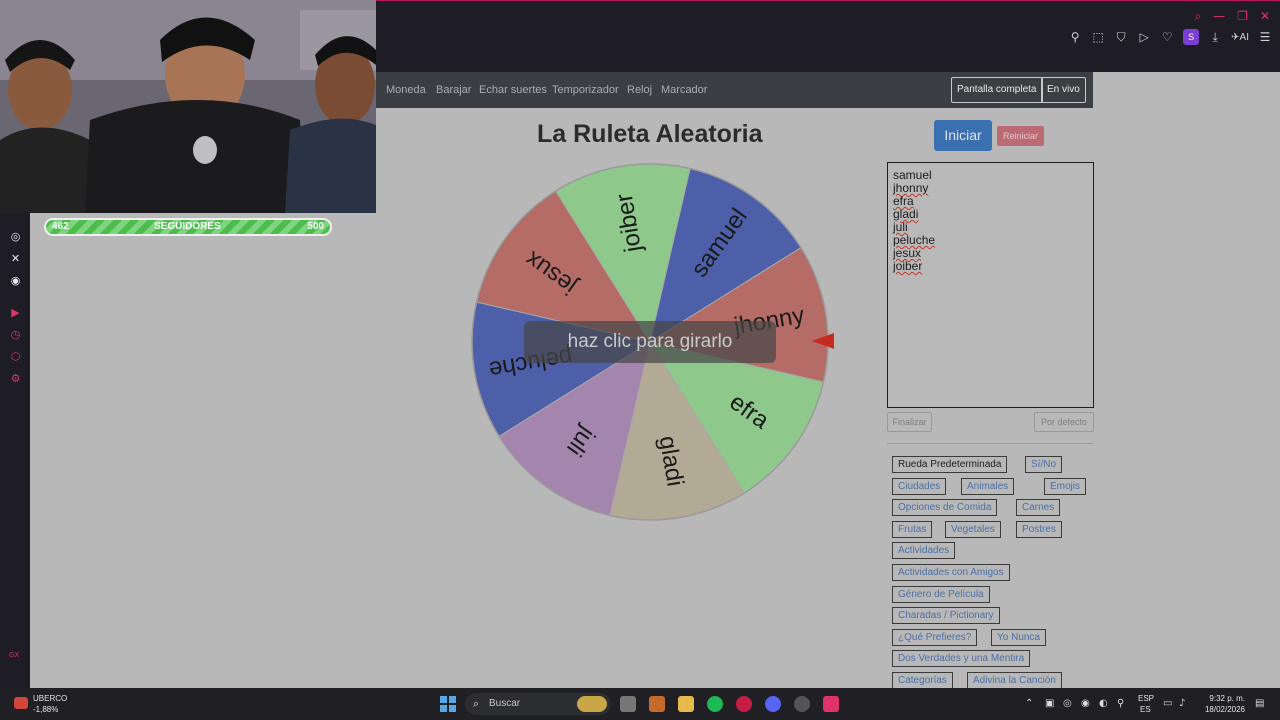 This screenshot has height=720, width=1280. I want to click on search-highlight-icon, so click(592, 704).